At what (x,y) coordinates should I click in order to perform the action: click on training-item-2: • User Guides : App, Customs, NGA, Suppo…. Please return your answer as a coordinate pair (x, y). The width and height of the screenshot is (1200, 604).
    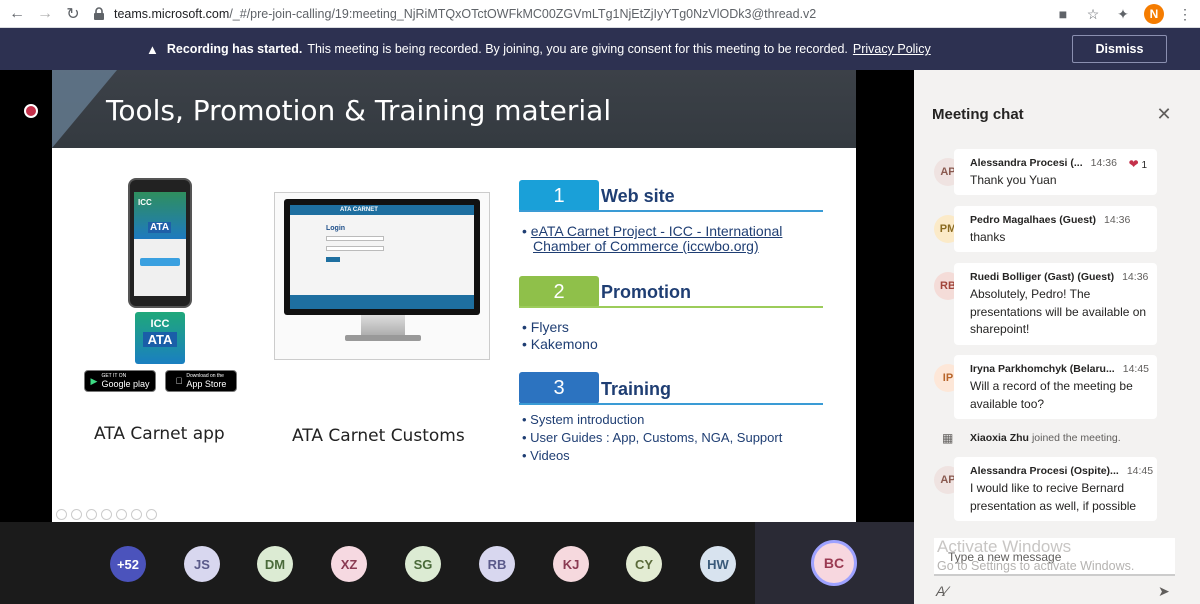
    Looking at the image, I should click on (652, 437).